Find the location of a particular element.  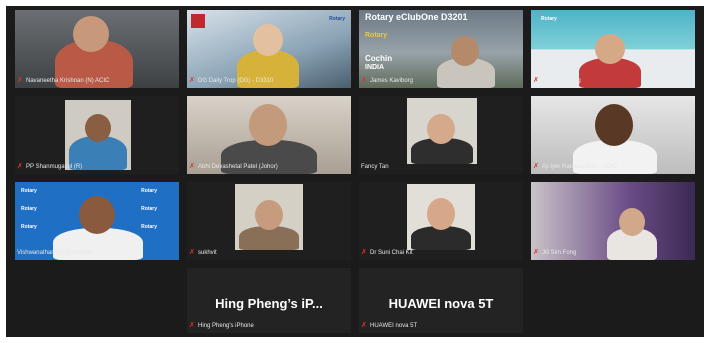

participant-name: ✗ Dr Suni Chai Kit is located at coordinates (387, 252).